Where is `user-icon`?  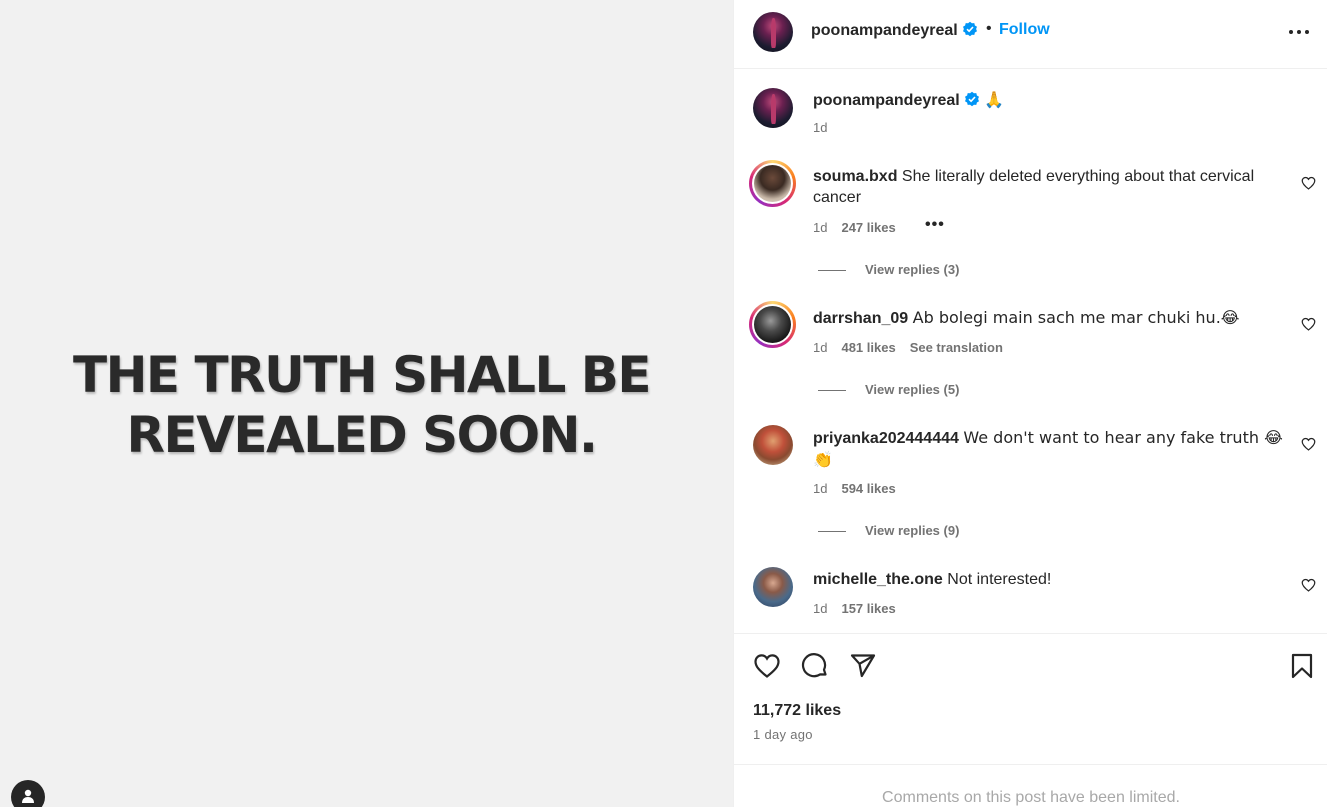
user-icon is located at coordinates (28, 796).